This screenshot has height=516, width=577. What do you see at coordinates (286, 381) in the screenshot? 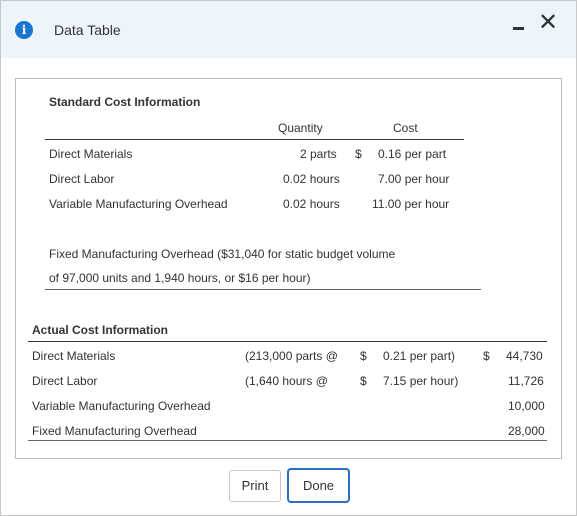
I see `actual-row-detail: (1,640 hours @` at bounding box center [286, 381].